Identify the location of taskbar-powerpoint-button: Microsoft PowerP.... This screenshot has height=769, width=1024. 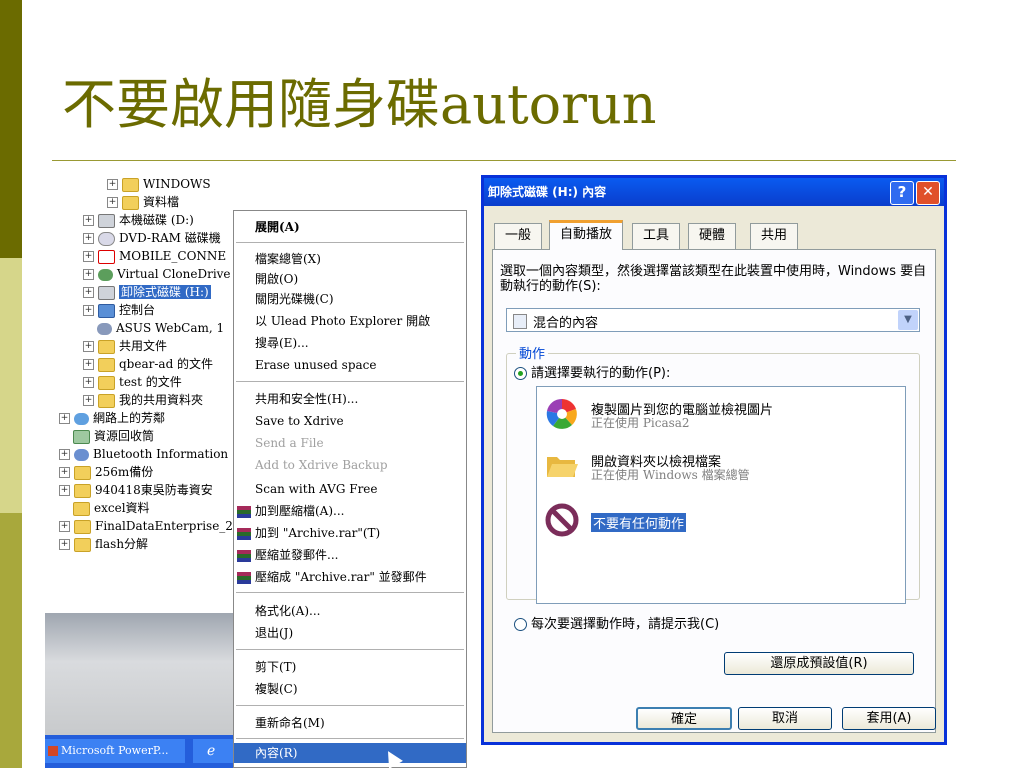
(115, 751).